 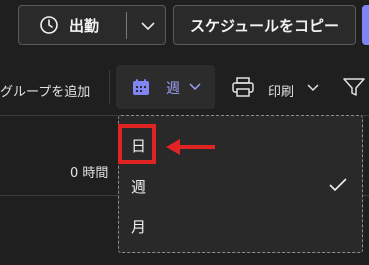 I want to click on checkmark-icon, so click(x=338, y=185).